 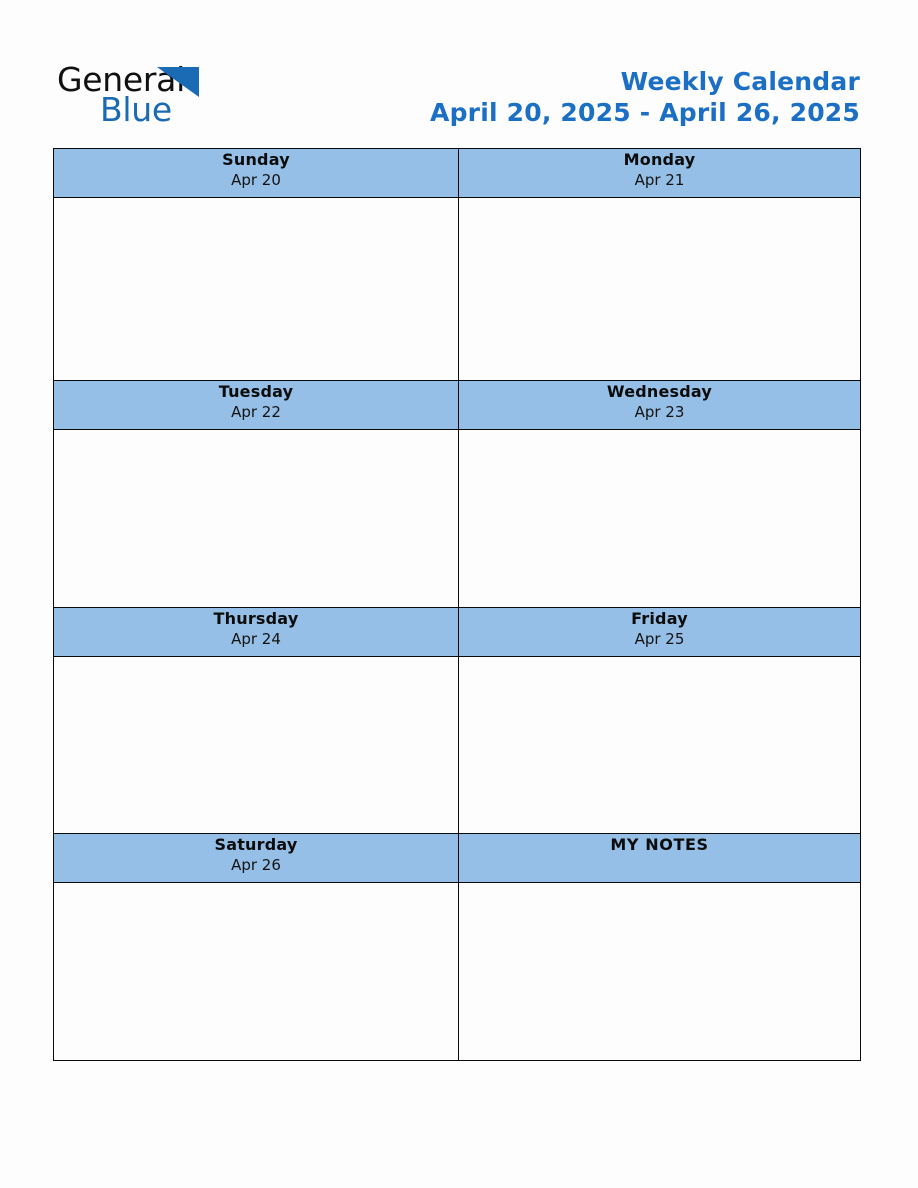 I want to click on day-name-label: Wednesday, so click(x=659, y=391).